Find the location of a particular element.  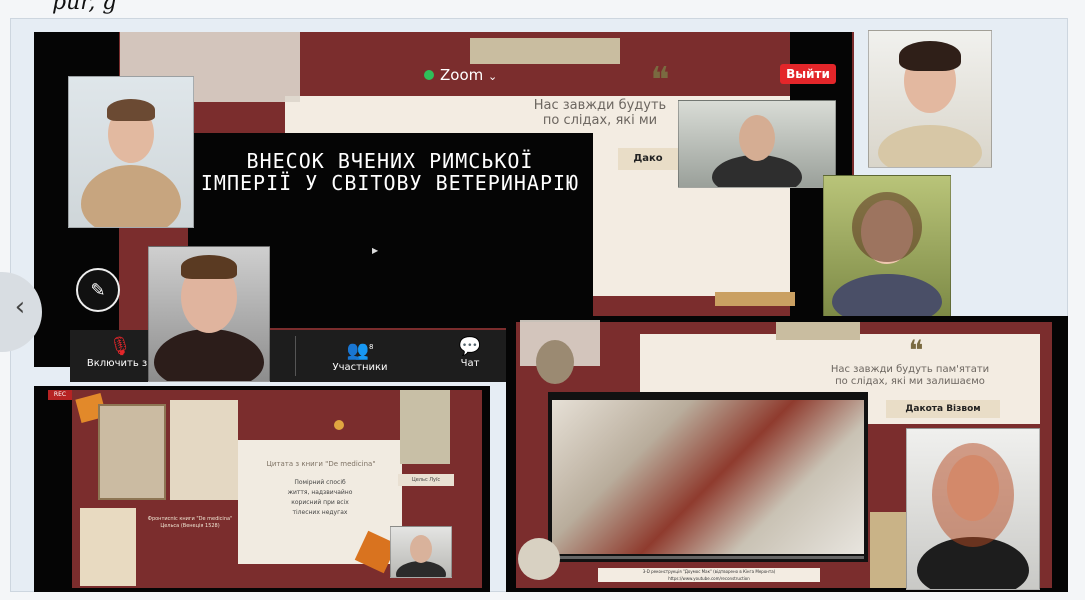

play-icon: ▶ is located at coordinates (375, 250).